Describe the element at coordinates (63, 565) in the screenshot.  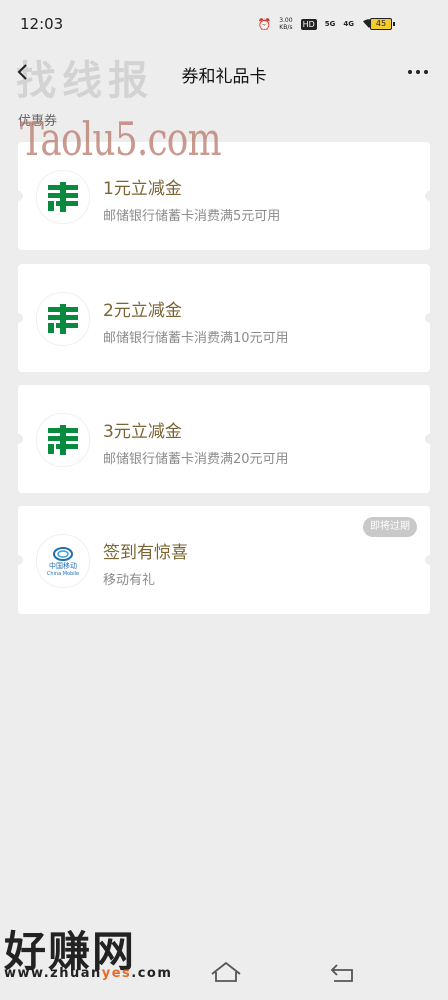
I see `logo-text: 中国移动` at that location.